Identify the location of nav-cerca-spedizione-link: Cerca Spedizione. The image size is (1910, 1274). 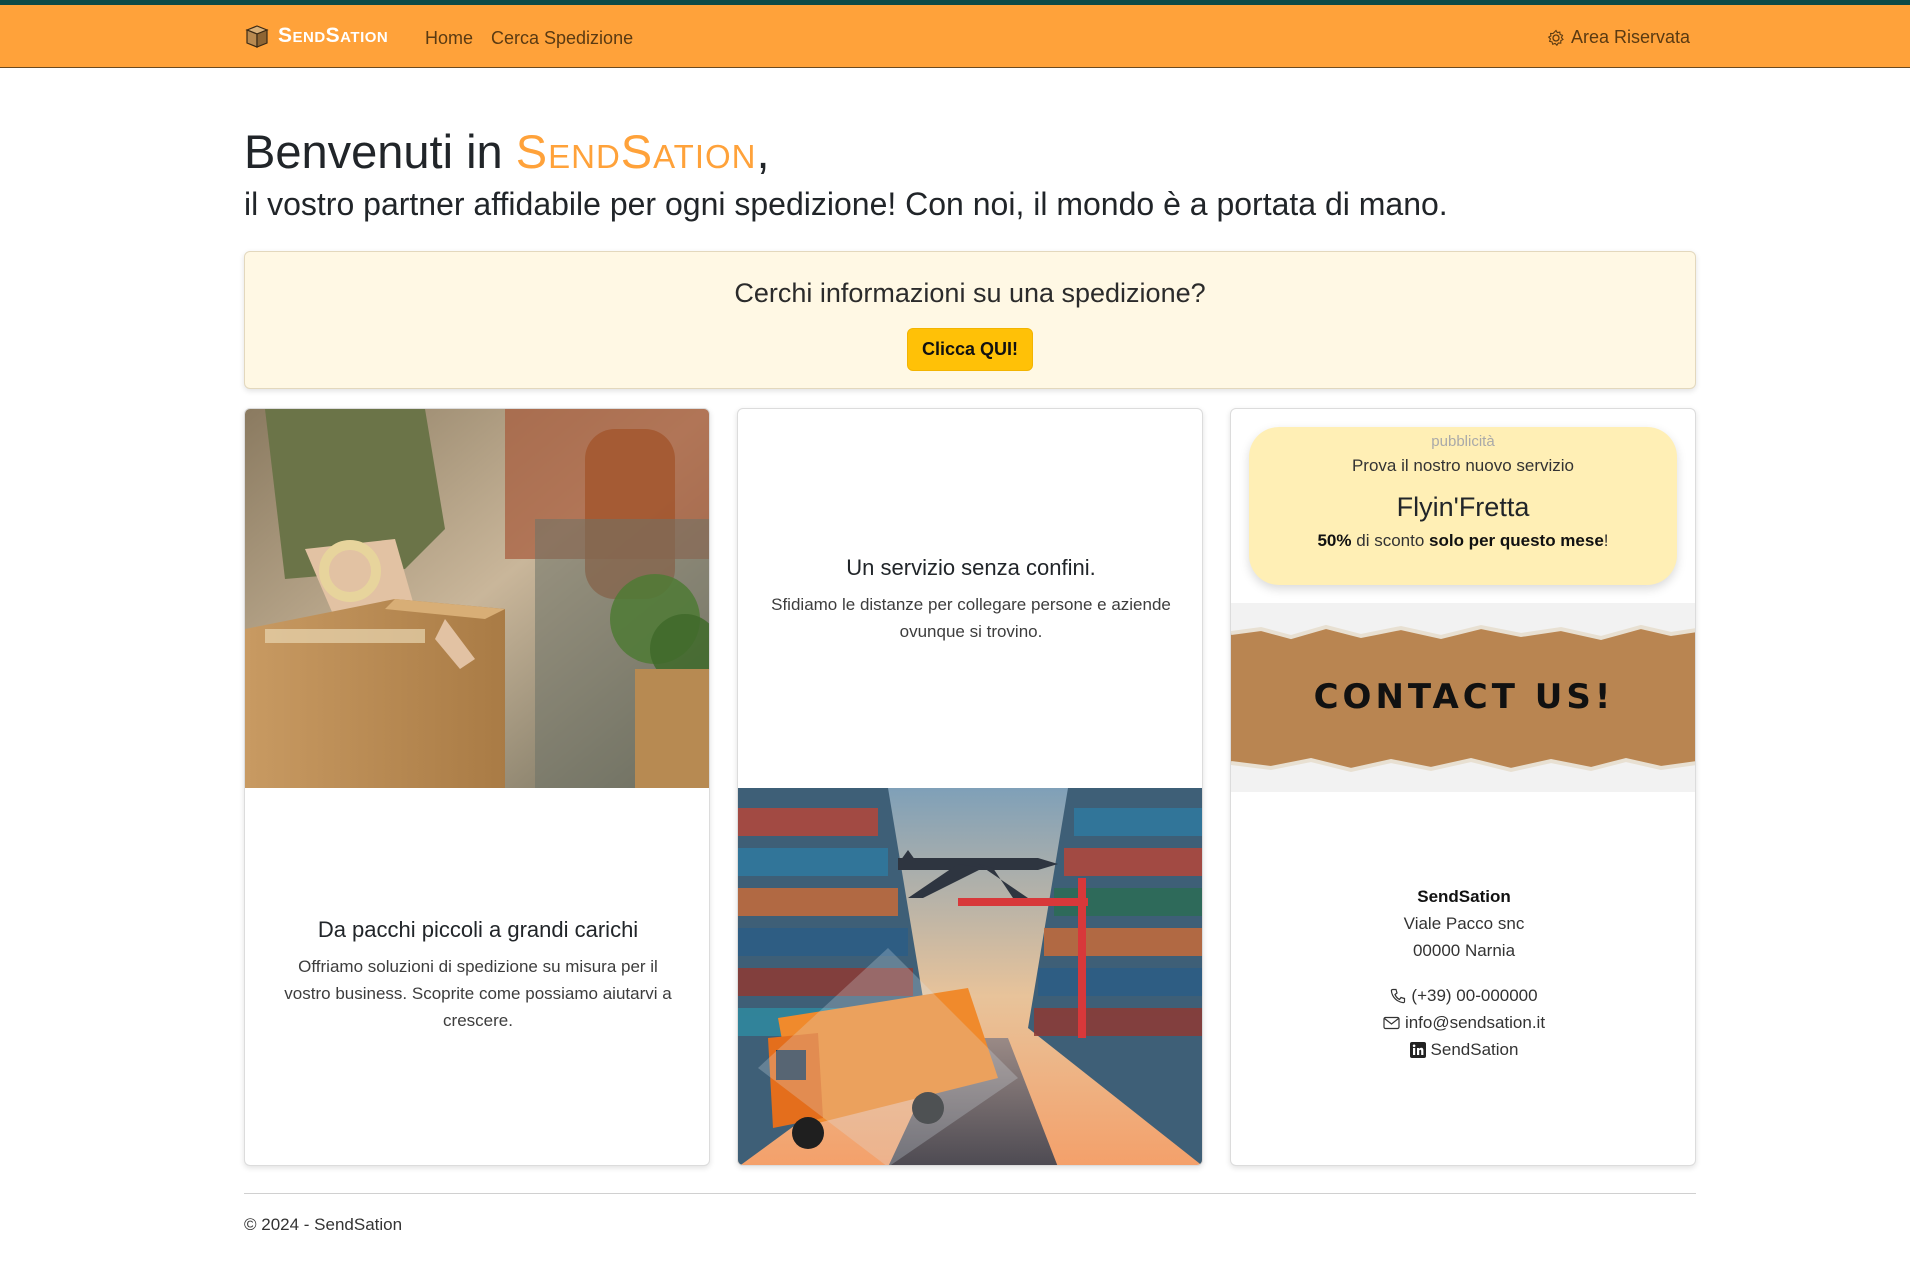
(562, 38).